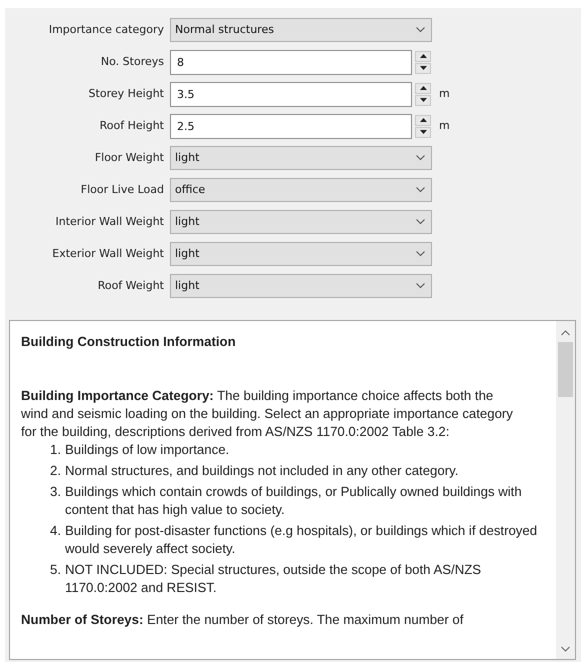 This screenshot has height=662, width=581. Describe the element at coordinates (108, 254) in the screenshot. I see `field-label: Exterior Wall Weight` at that location.